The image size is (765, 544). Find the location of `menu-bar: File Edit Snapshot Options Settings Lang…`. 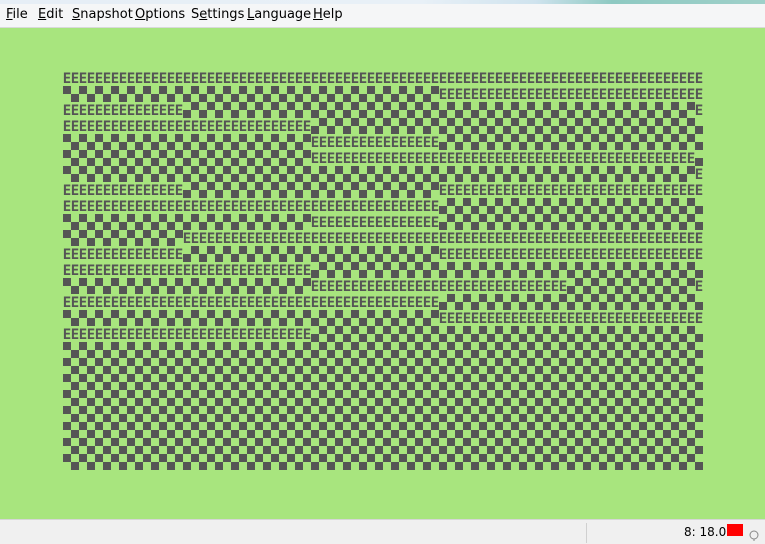

menu-bar: File Edit Snapshot Options Settings Lang… is located at coordinates (382, 14).